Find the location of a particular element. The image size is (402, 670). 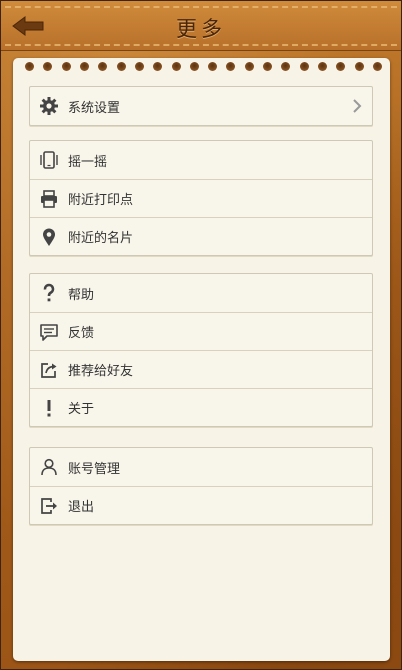

menu-item-nearby-cards: 附近的名片 is located at coordinates (201, 236).